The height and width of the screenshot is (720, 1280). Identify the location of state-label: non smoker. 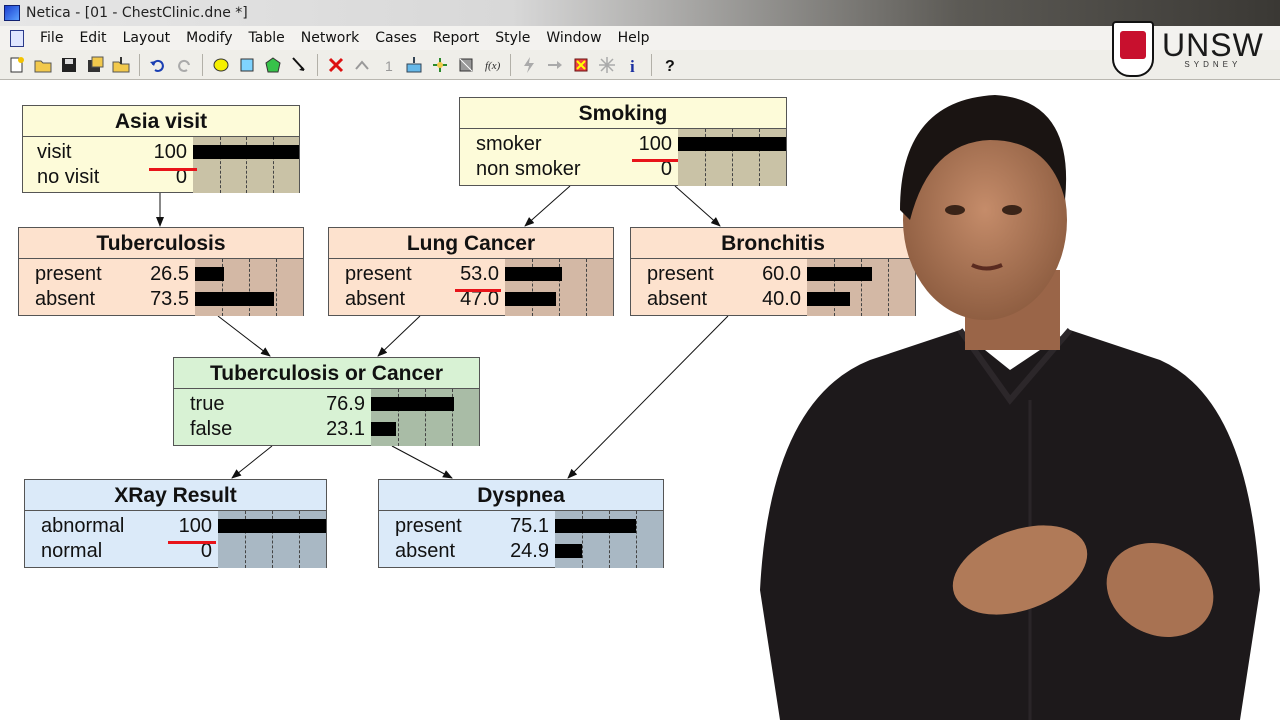
(528, 169).